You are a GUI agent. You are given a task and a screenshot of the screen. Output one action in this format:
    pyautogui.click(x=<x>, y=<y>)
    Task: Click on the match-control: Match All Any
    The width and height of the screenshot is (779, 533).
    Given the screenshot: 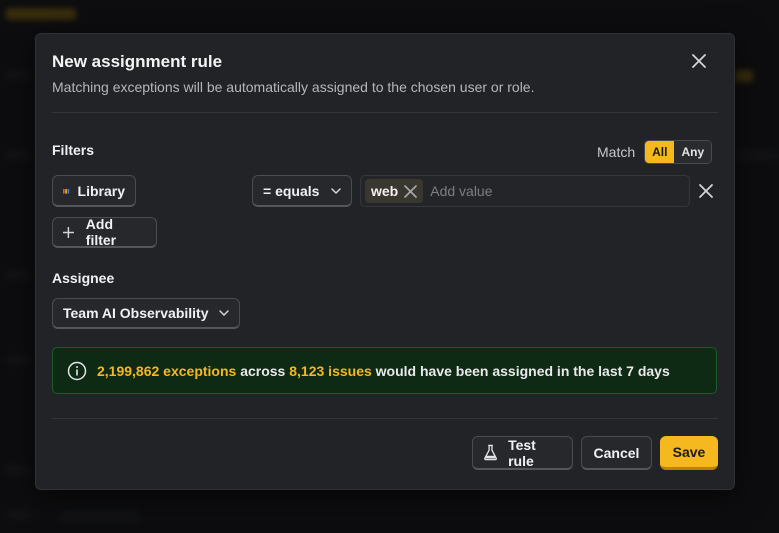 What is the action you would take?
    pyautogui.click(x=655, y=152)
    